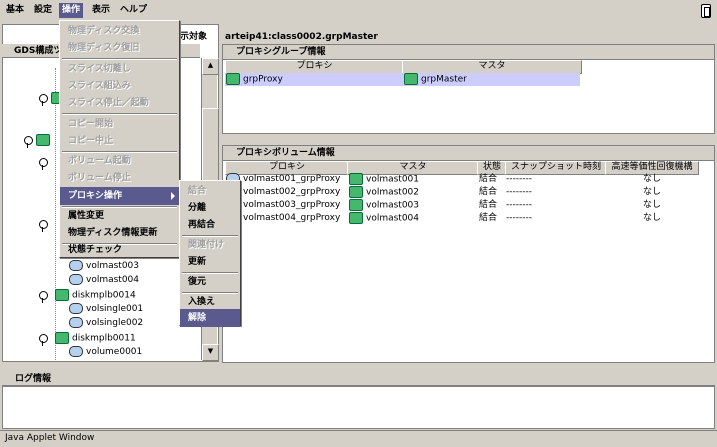  What do you see at coordinates (119, 161) in the screenshot?
I see `menu-item-volume-start: ボリューム起動` at bounding box center [119, 161].